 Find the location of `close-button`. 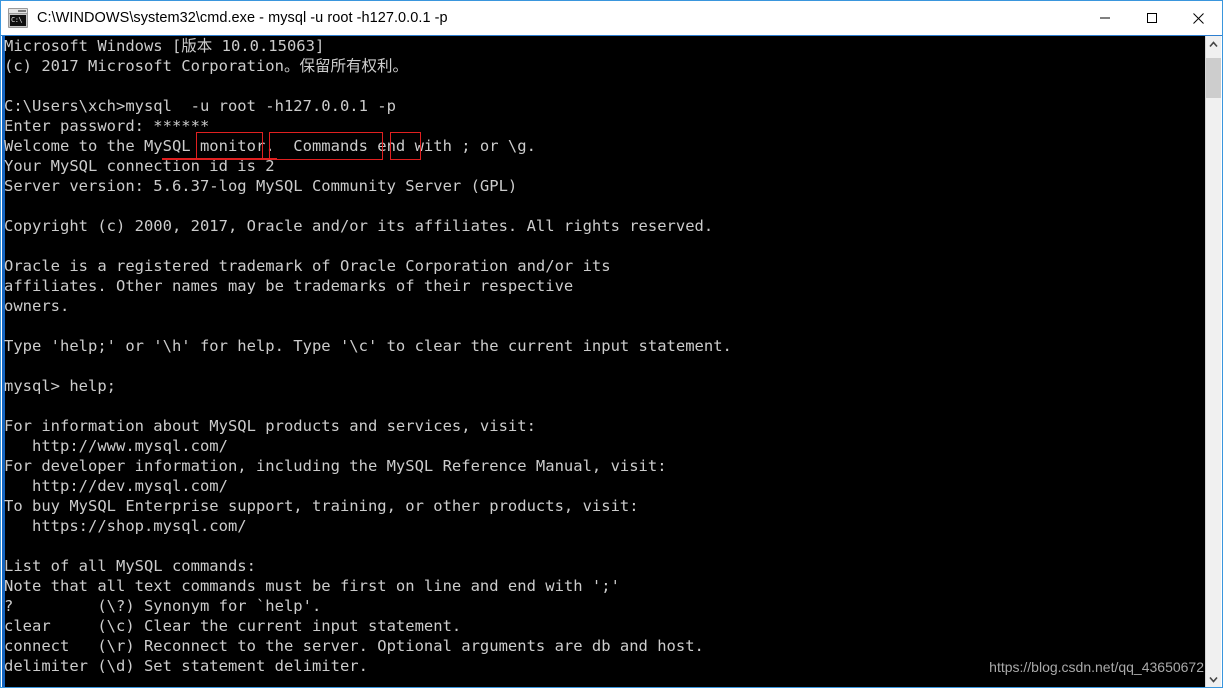

close-button is located at coordinates (1198, 18).